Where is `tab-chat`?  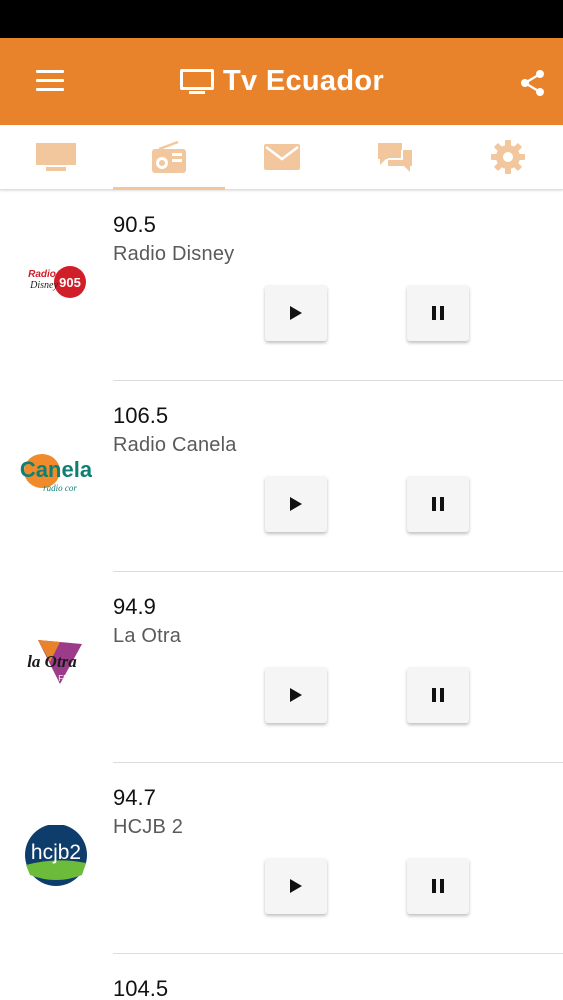
tab-chat is located at coordinates (395, 157).